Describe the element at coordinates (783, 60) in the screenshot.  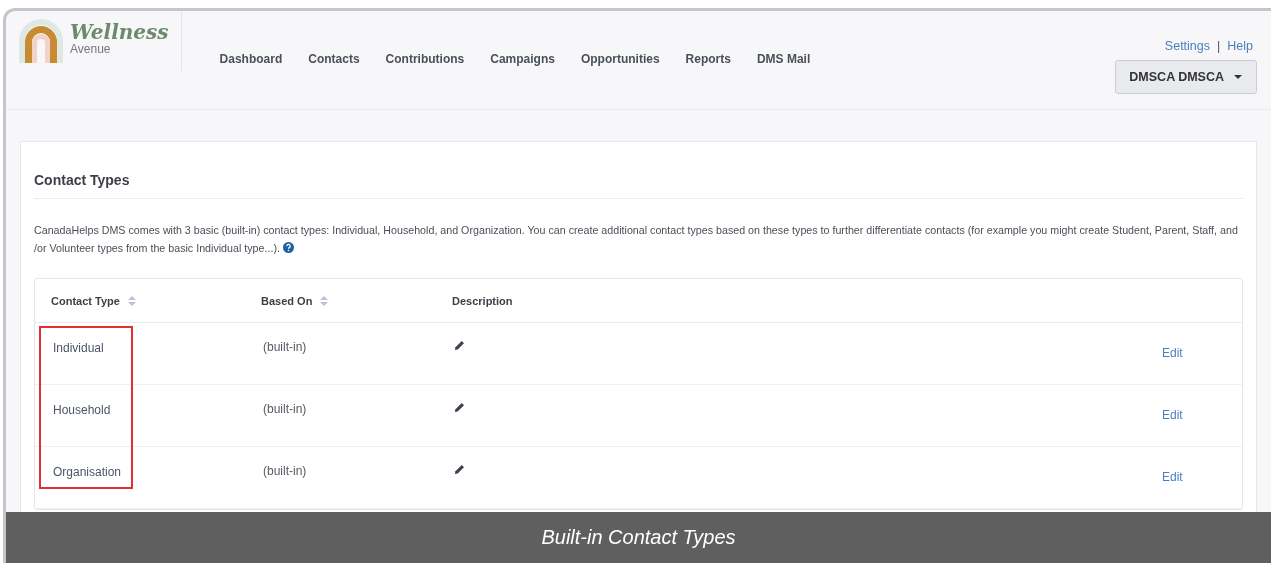
I see `nav-link: DMS Mail` at that location.